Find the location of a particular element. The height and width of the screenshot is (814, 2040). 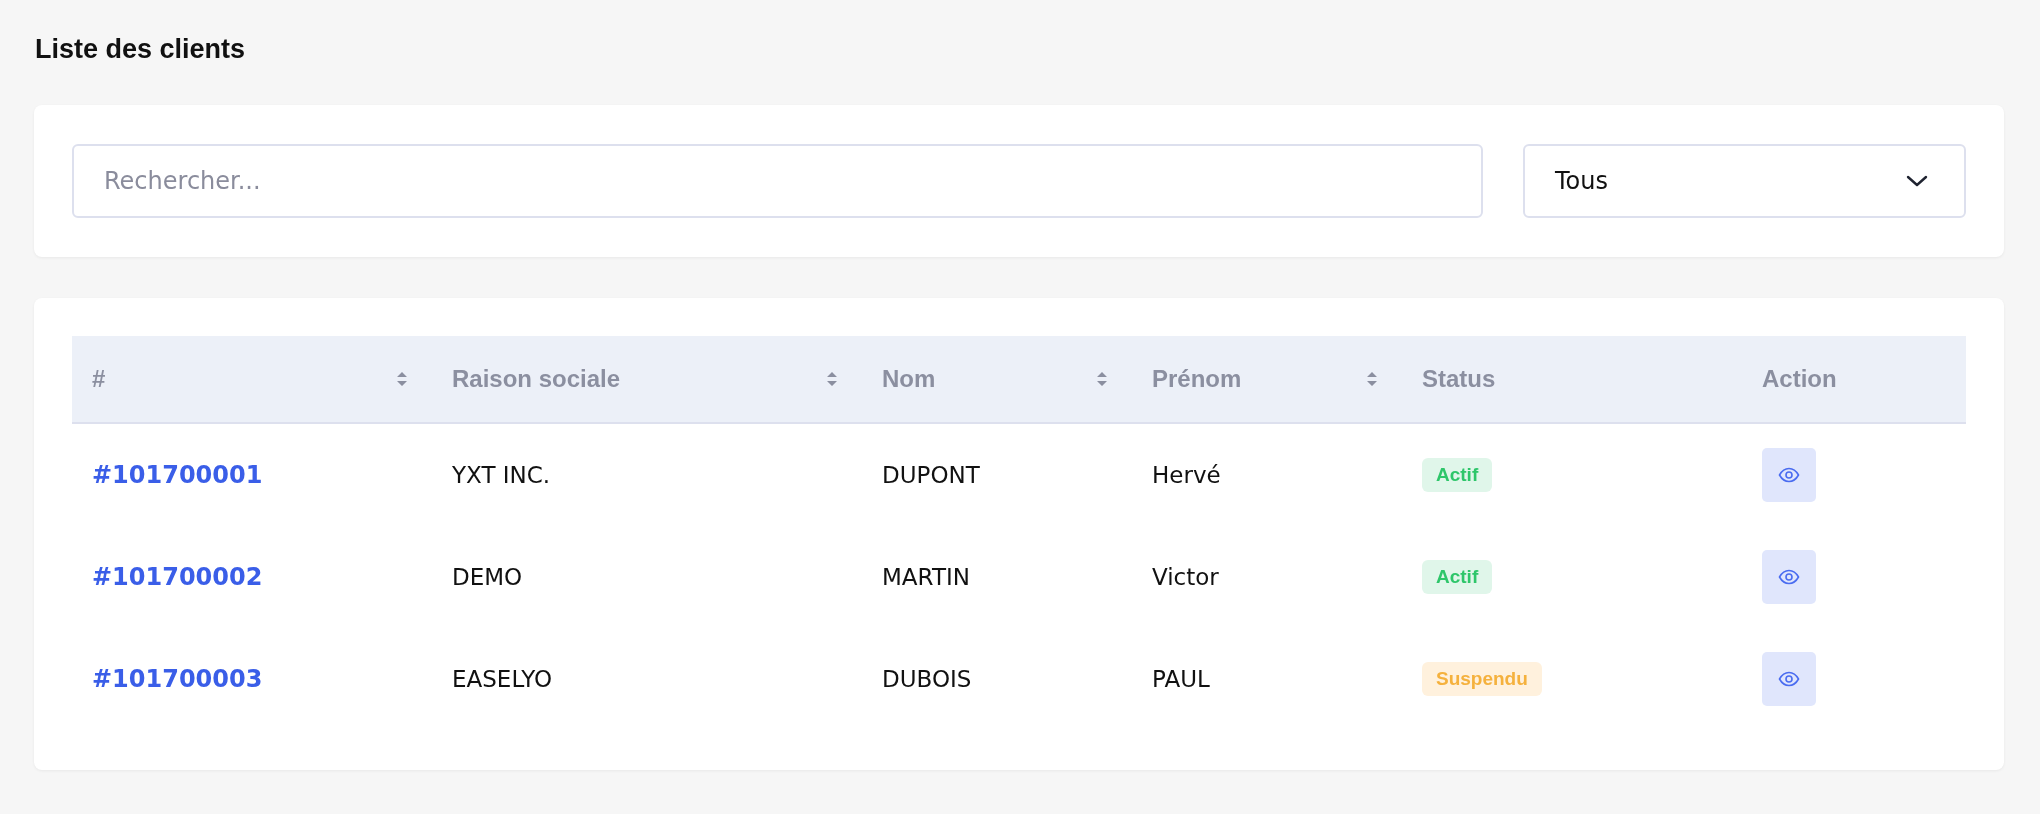

client-id-link: #101700001 is located at coordinates (177, 475).